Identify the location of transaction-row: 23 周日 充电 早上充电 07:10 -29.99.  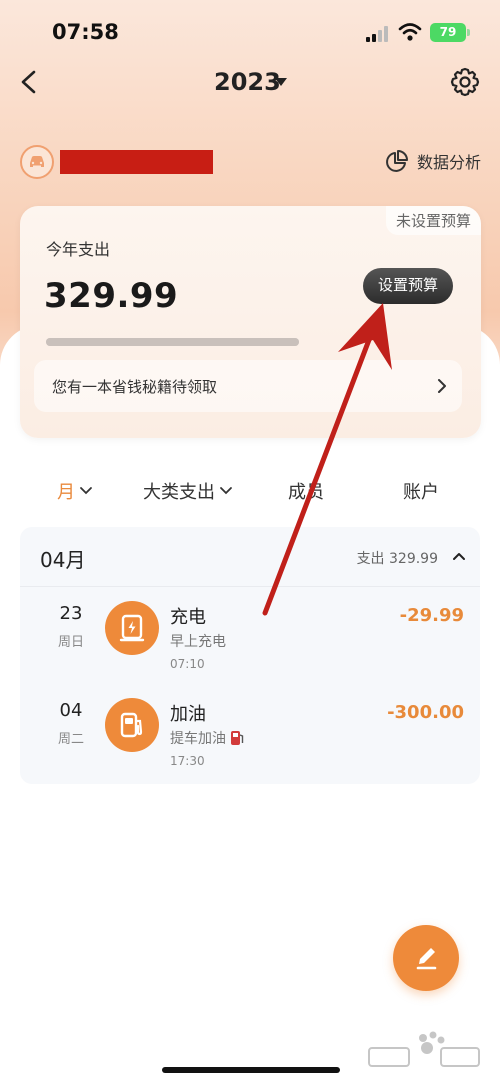
(250, 634).